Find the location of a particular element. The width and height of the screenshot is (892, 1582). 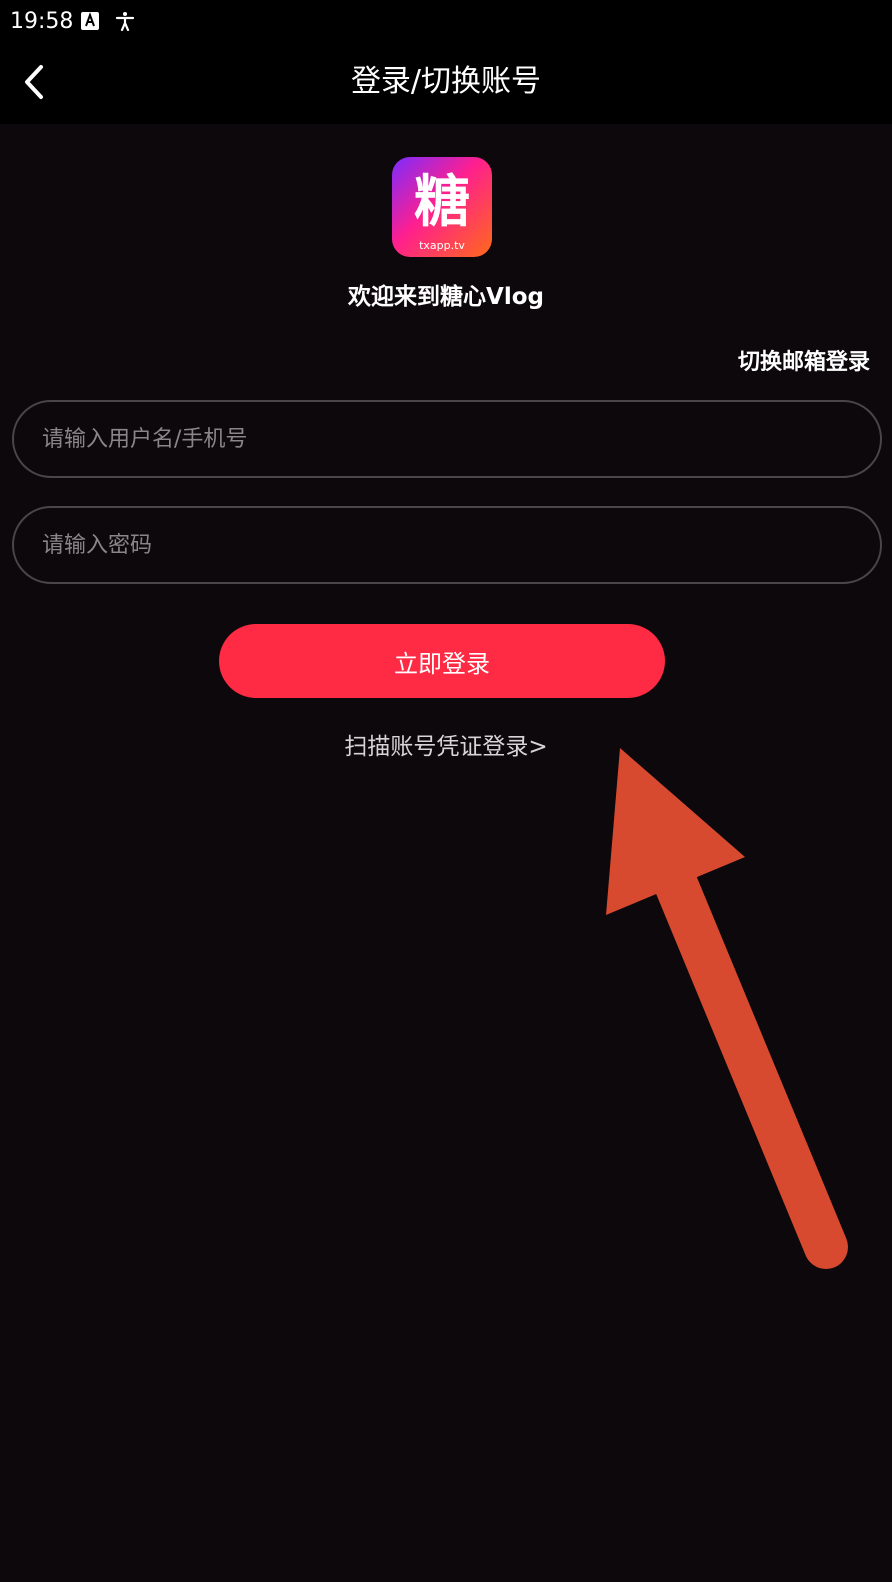

page-title: 登录/切换账号 is located at coordinates (446, 81).